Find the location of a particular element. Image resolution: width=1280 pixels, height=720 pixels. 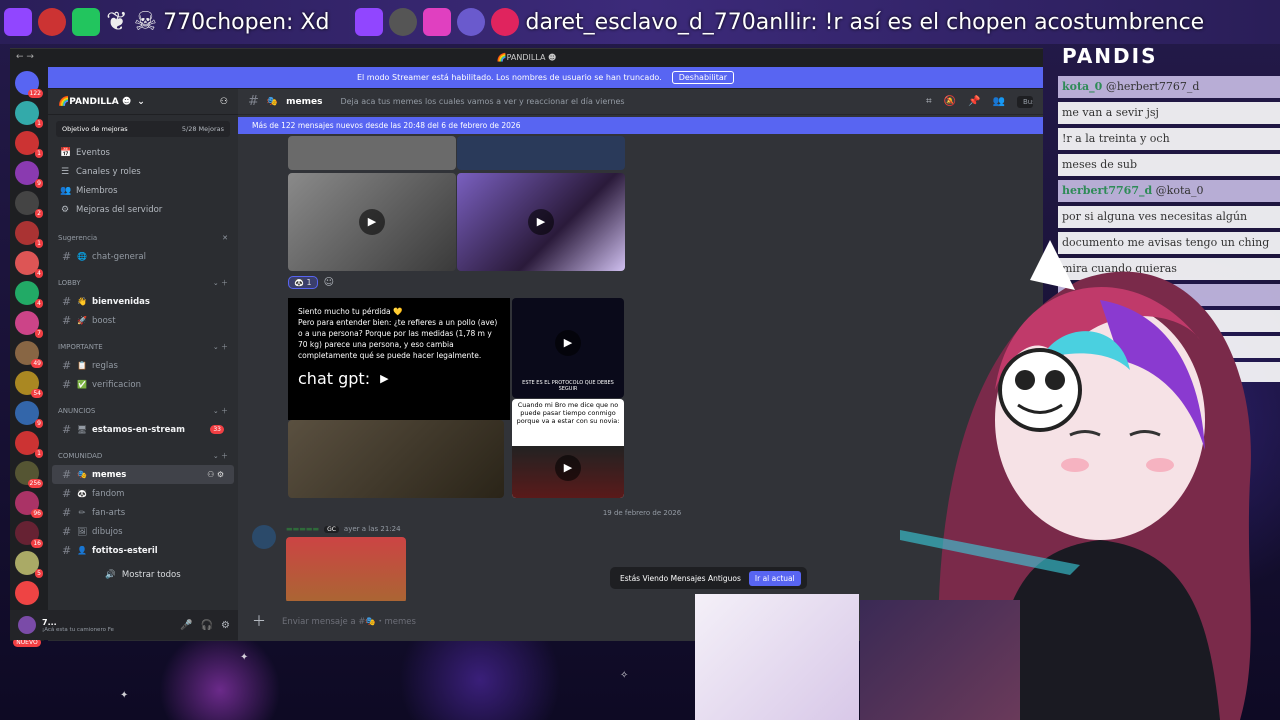

members-list-icon: 👥 is located at coordinates (999, 102).